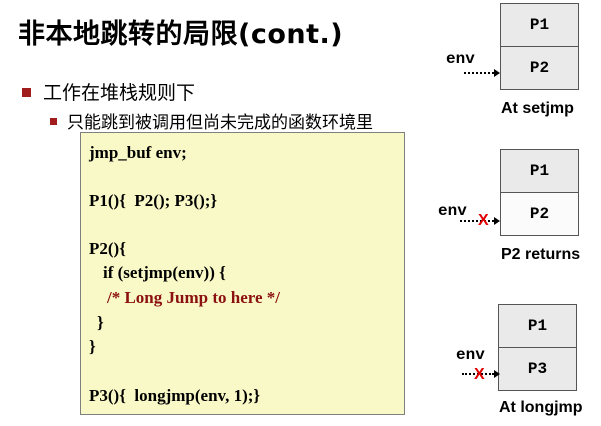 This screenshot has height=426, width=601. I want to click on slide-title: 非本地跳转的局限(cont.), so click(181, 34).